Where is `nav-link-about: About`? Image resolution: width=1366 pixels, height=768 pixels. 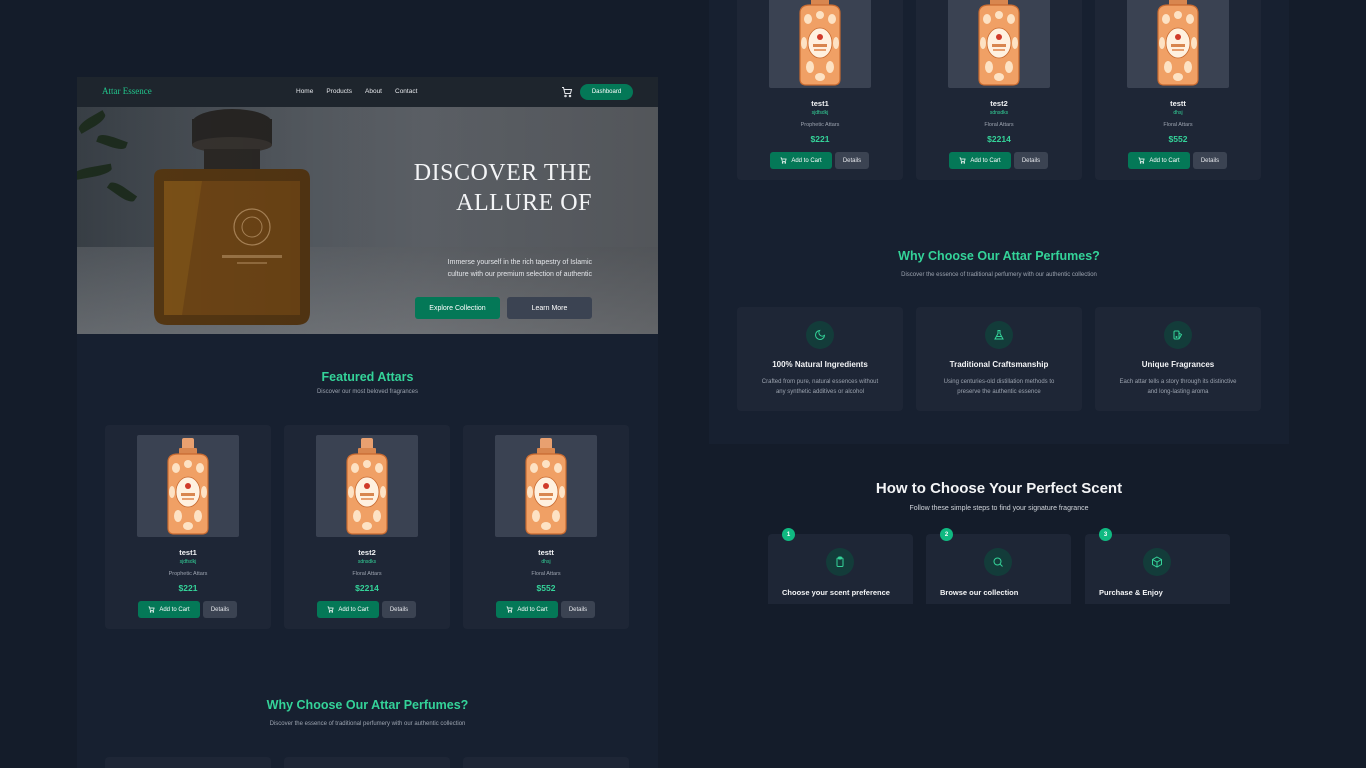 nav-link-about: About is located at coordinates (373, 91).